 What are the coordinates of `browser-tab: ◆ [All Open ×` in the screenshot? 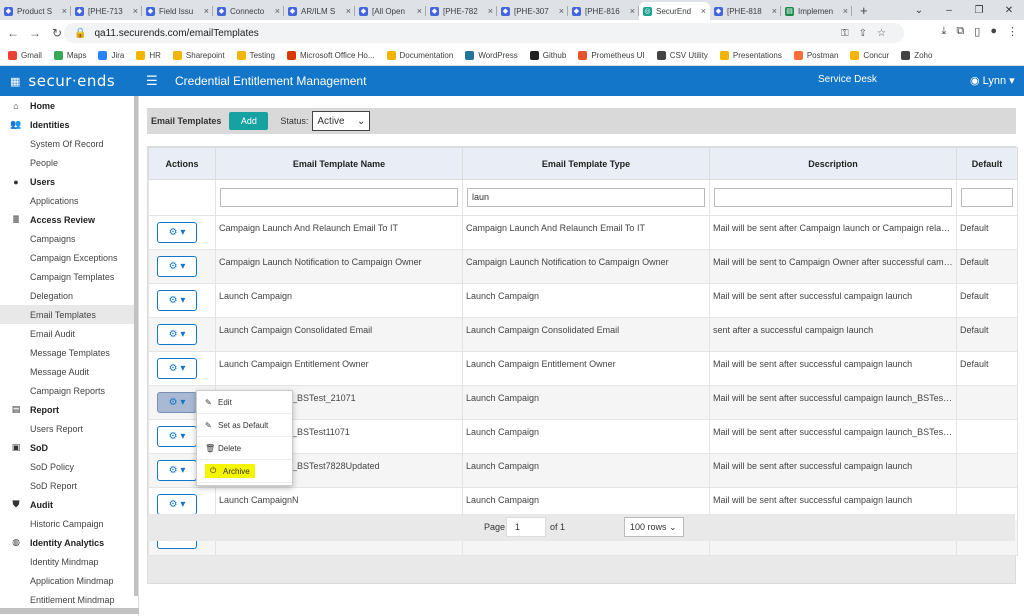 It's located at (390, 11).